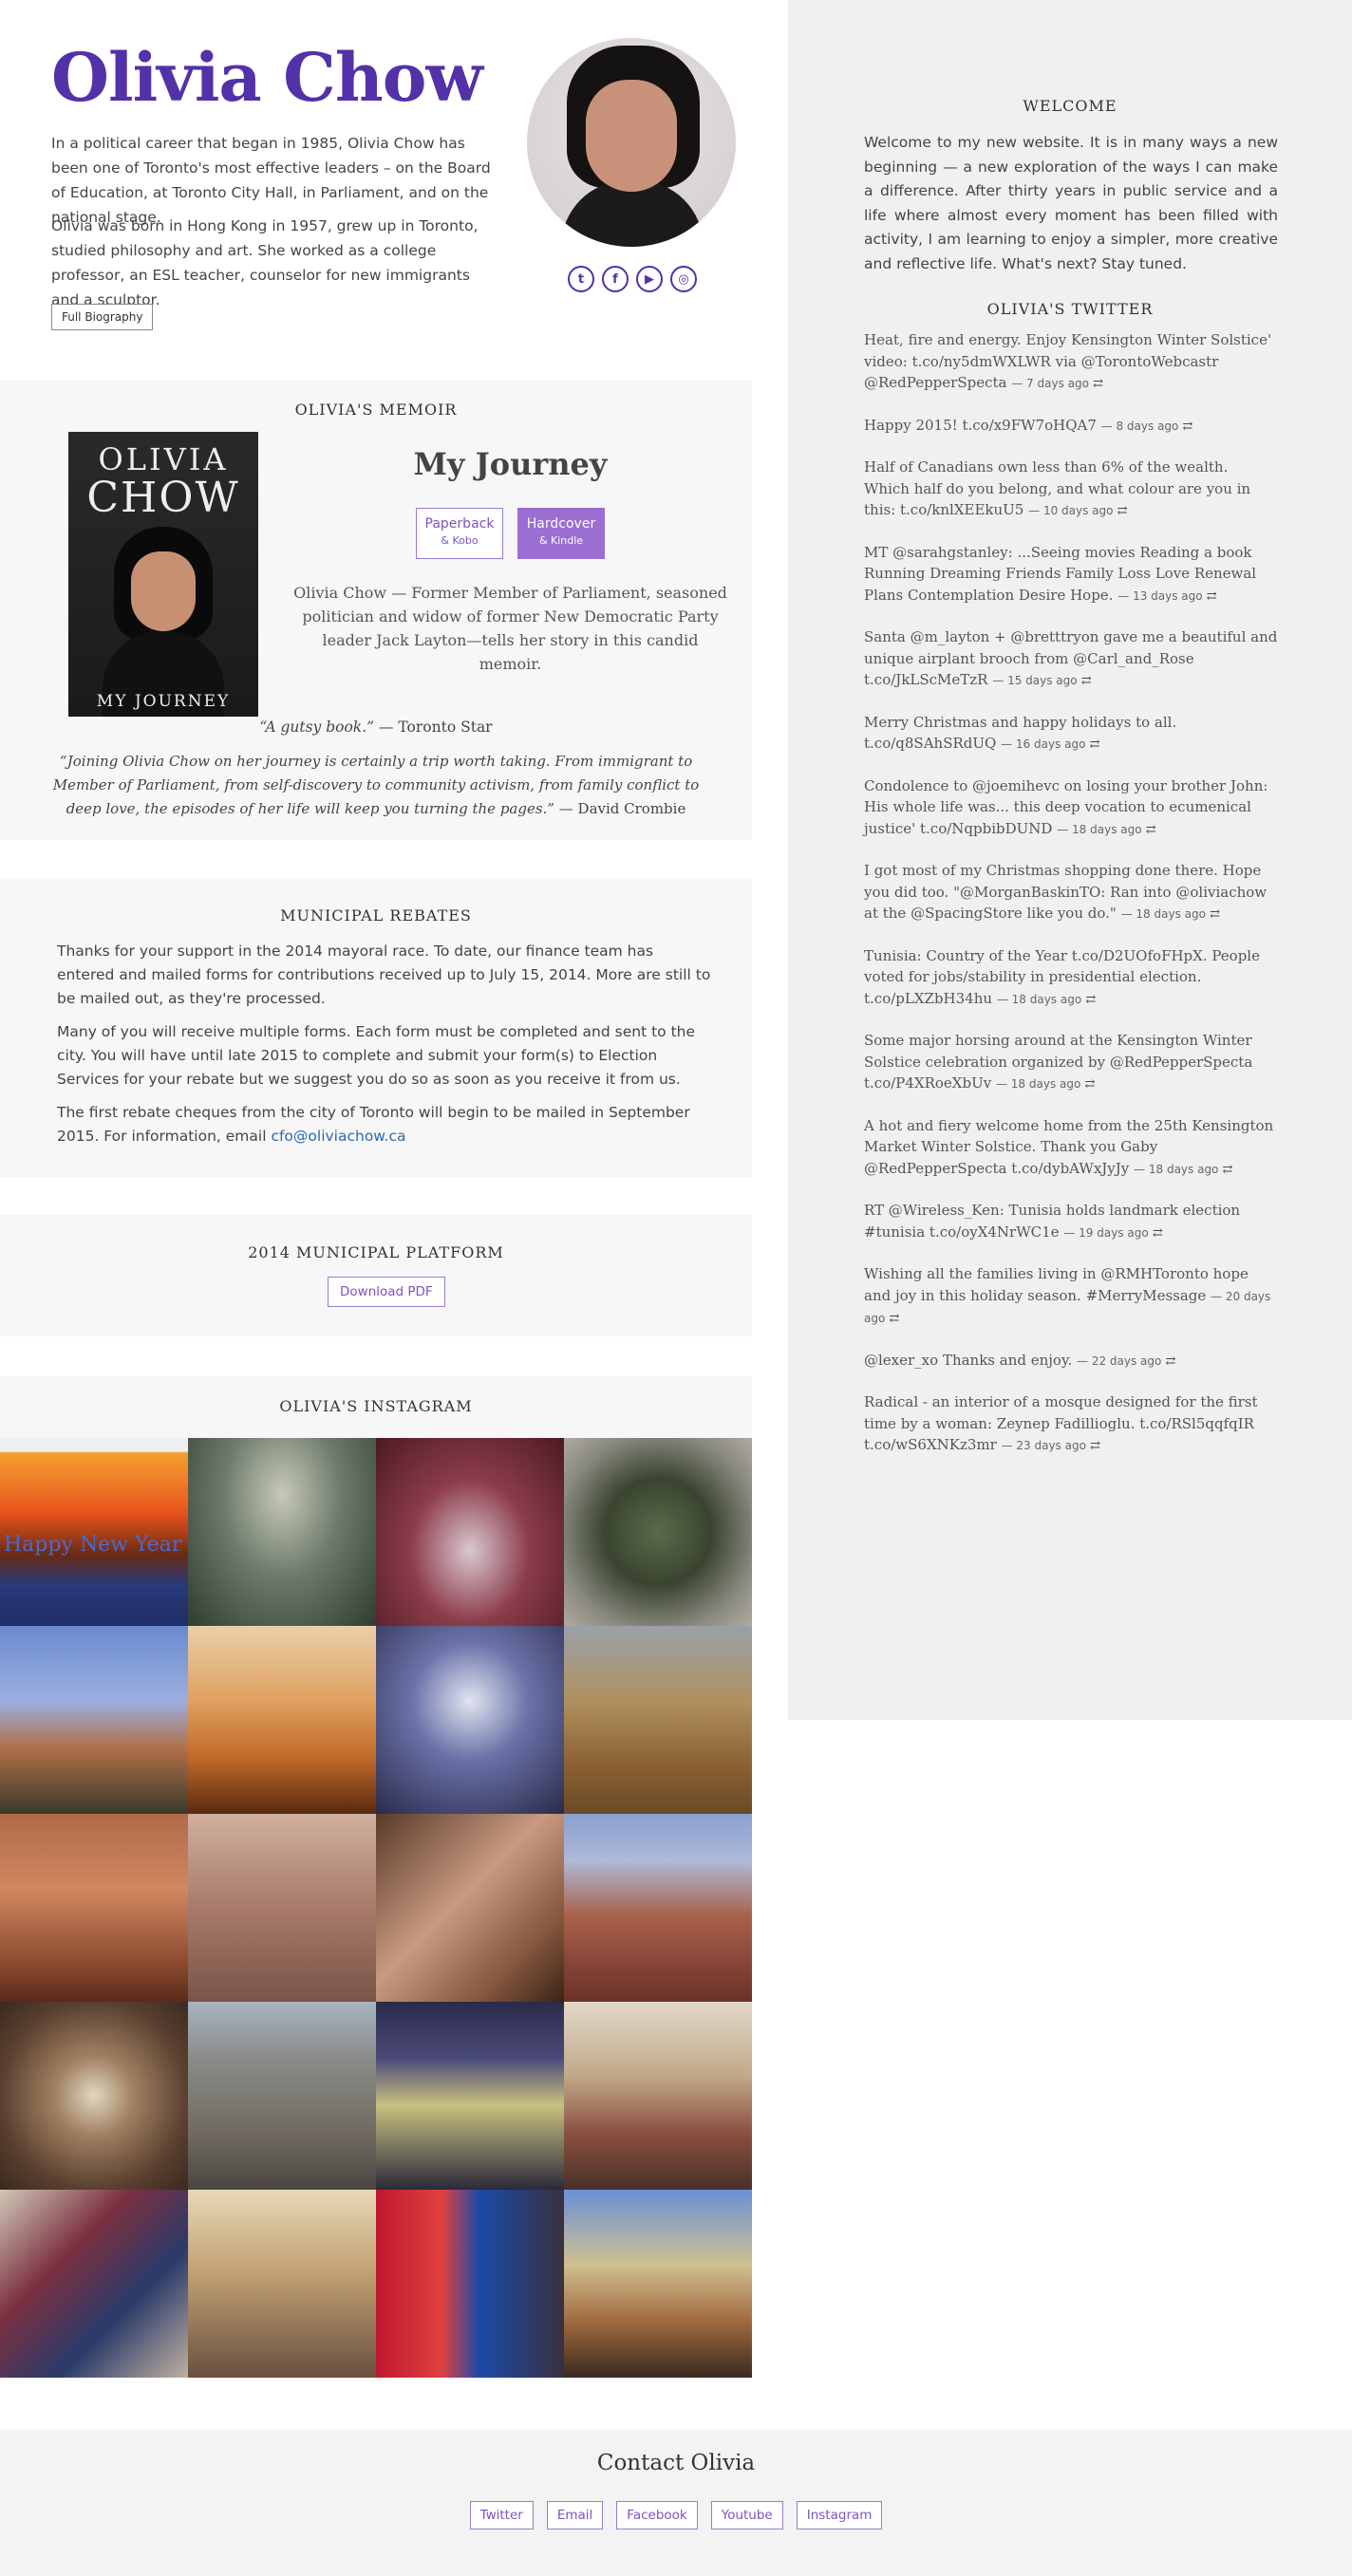  I want to click on facebook-icon: f, so click(615, 279).